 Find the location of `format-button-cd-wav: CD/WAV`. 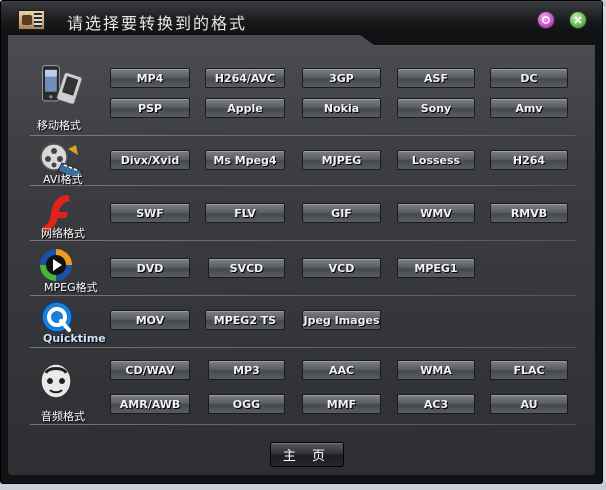

format-button-cd-wav: CD/WAV is located at coordinates (150, 370).